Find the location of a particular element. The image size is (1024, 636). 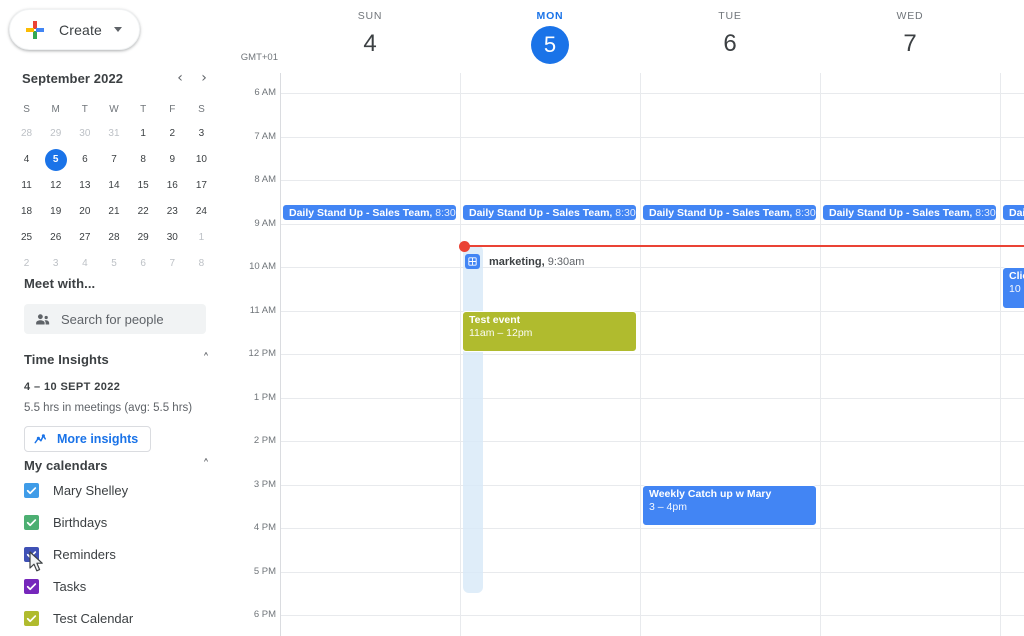

mini-cal-day: 17 is located at coordinates (201, 186).